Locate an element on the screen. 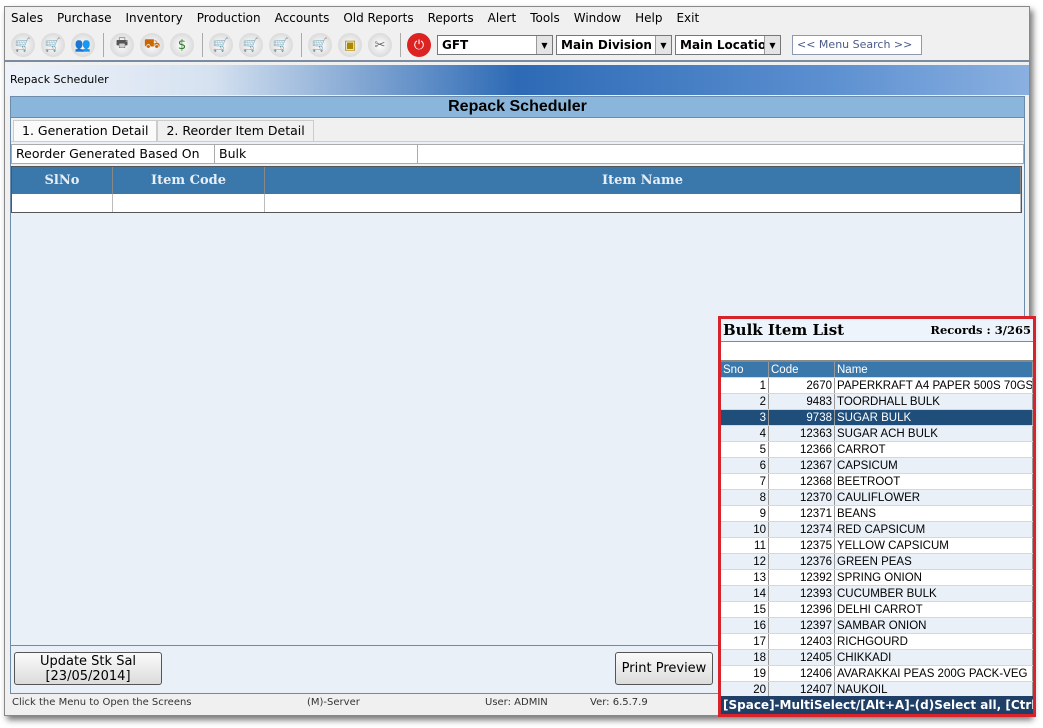 This screenshot has width=1043, height=728. tools-icon: ✂ is located at coordinates (380, 45).